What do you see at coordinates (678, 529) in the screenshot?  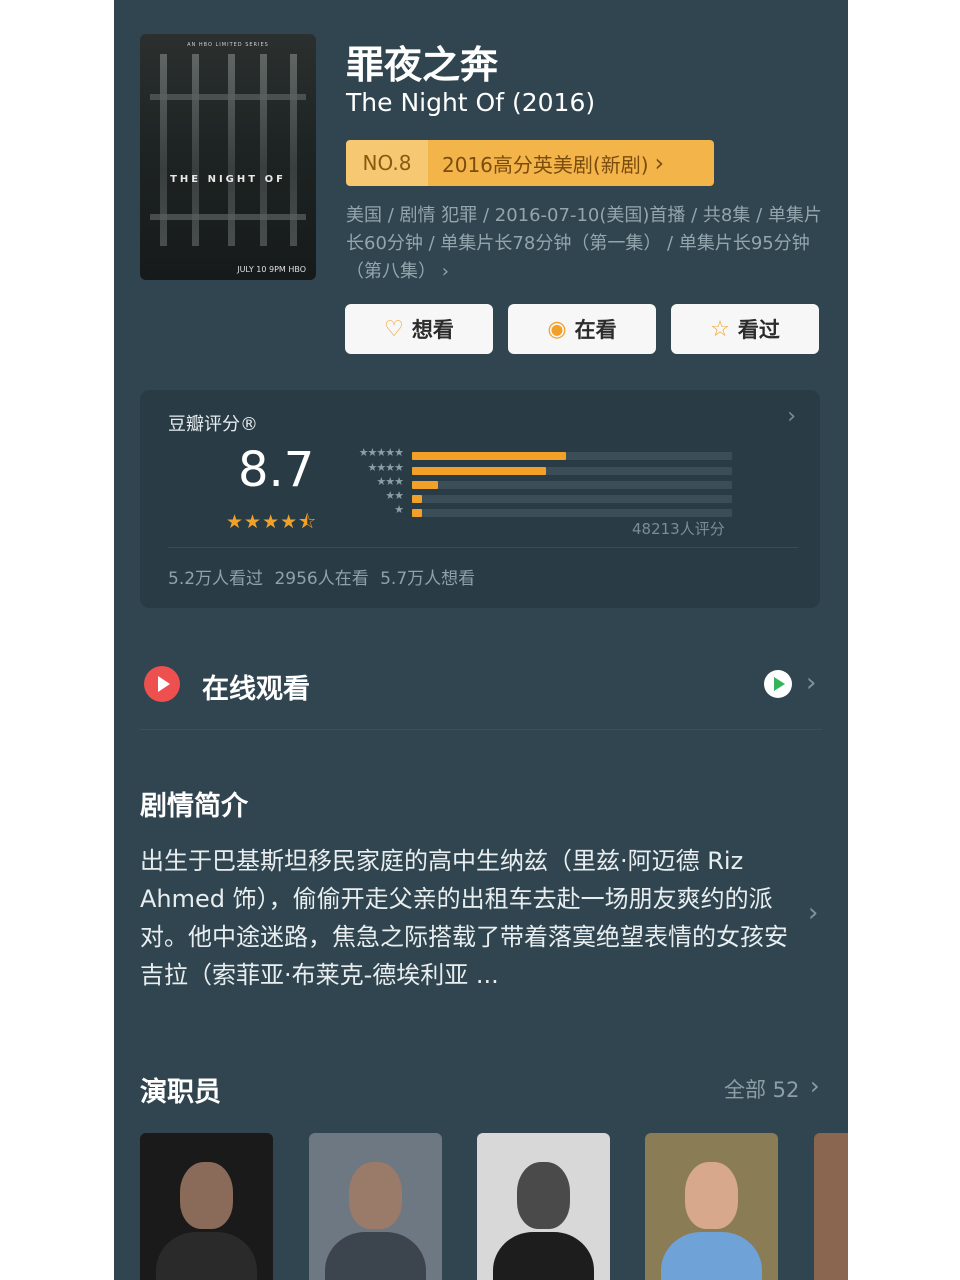 I see `rating-count: 48213人评分` at bounding box center [678, 529].